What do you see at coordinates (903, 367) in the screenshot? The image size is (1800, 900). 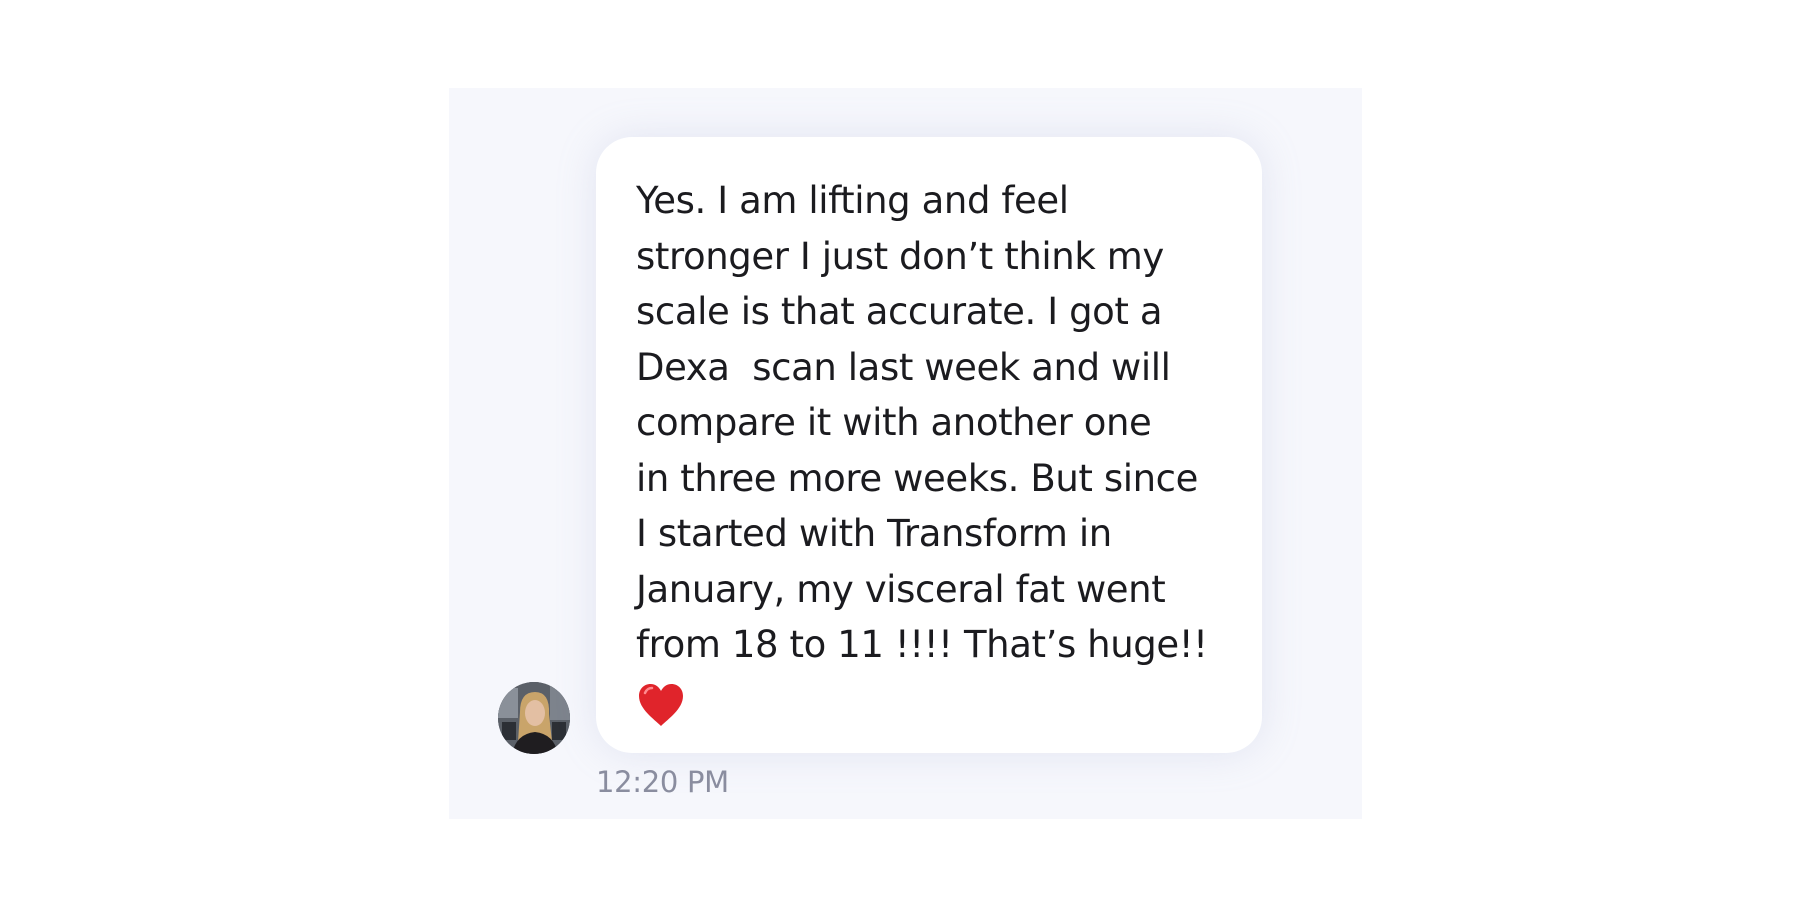 I see `message-line: Dexa scan last week and will` at bounding box center [903, 367].